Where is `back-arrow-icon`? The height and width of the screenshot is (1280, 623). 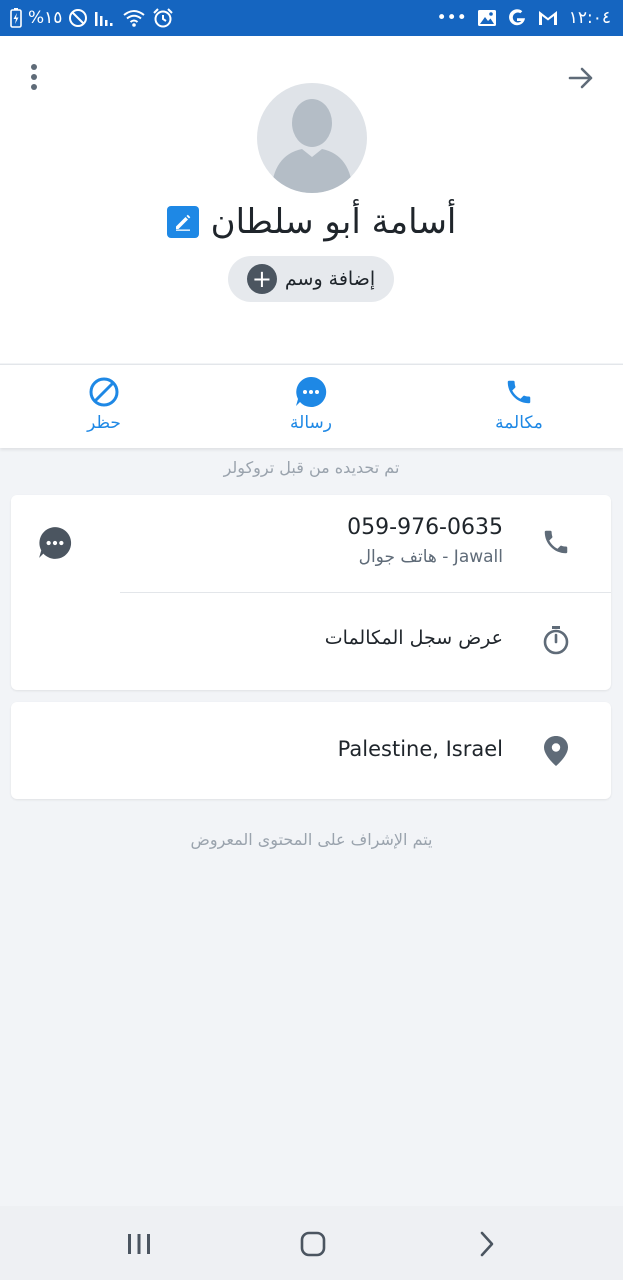
back-arrow-icon is located at coordinates (581, 78).